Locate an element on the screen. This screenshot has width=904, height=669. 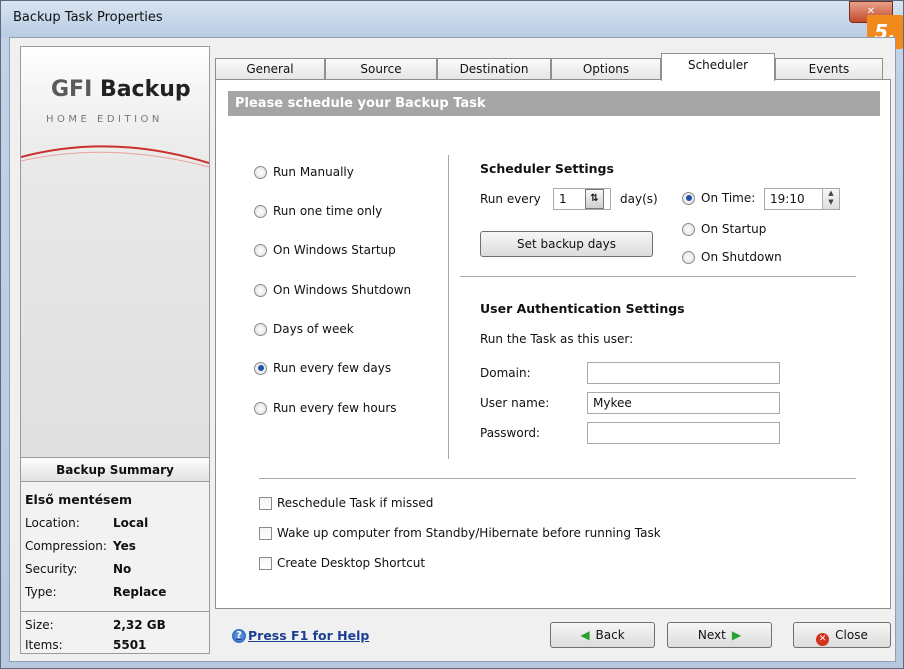
set-backup-days-button: Set backup days is located at coordinates (566, 244).